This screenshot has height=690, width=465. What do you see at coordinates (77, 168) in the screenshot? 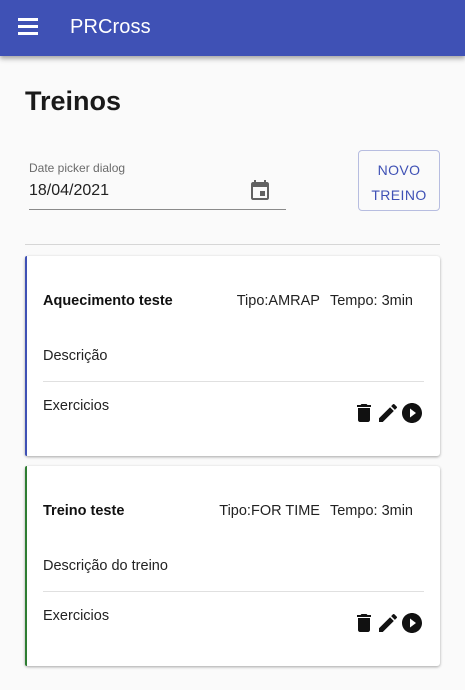
I see `date-picker-label: Date picker dialog` at bounding box center [77, 168].